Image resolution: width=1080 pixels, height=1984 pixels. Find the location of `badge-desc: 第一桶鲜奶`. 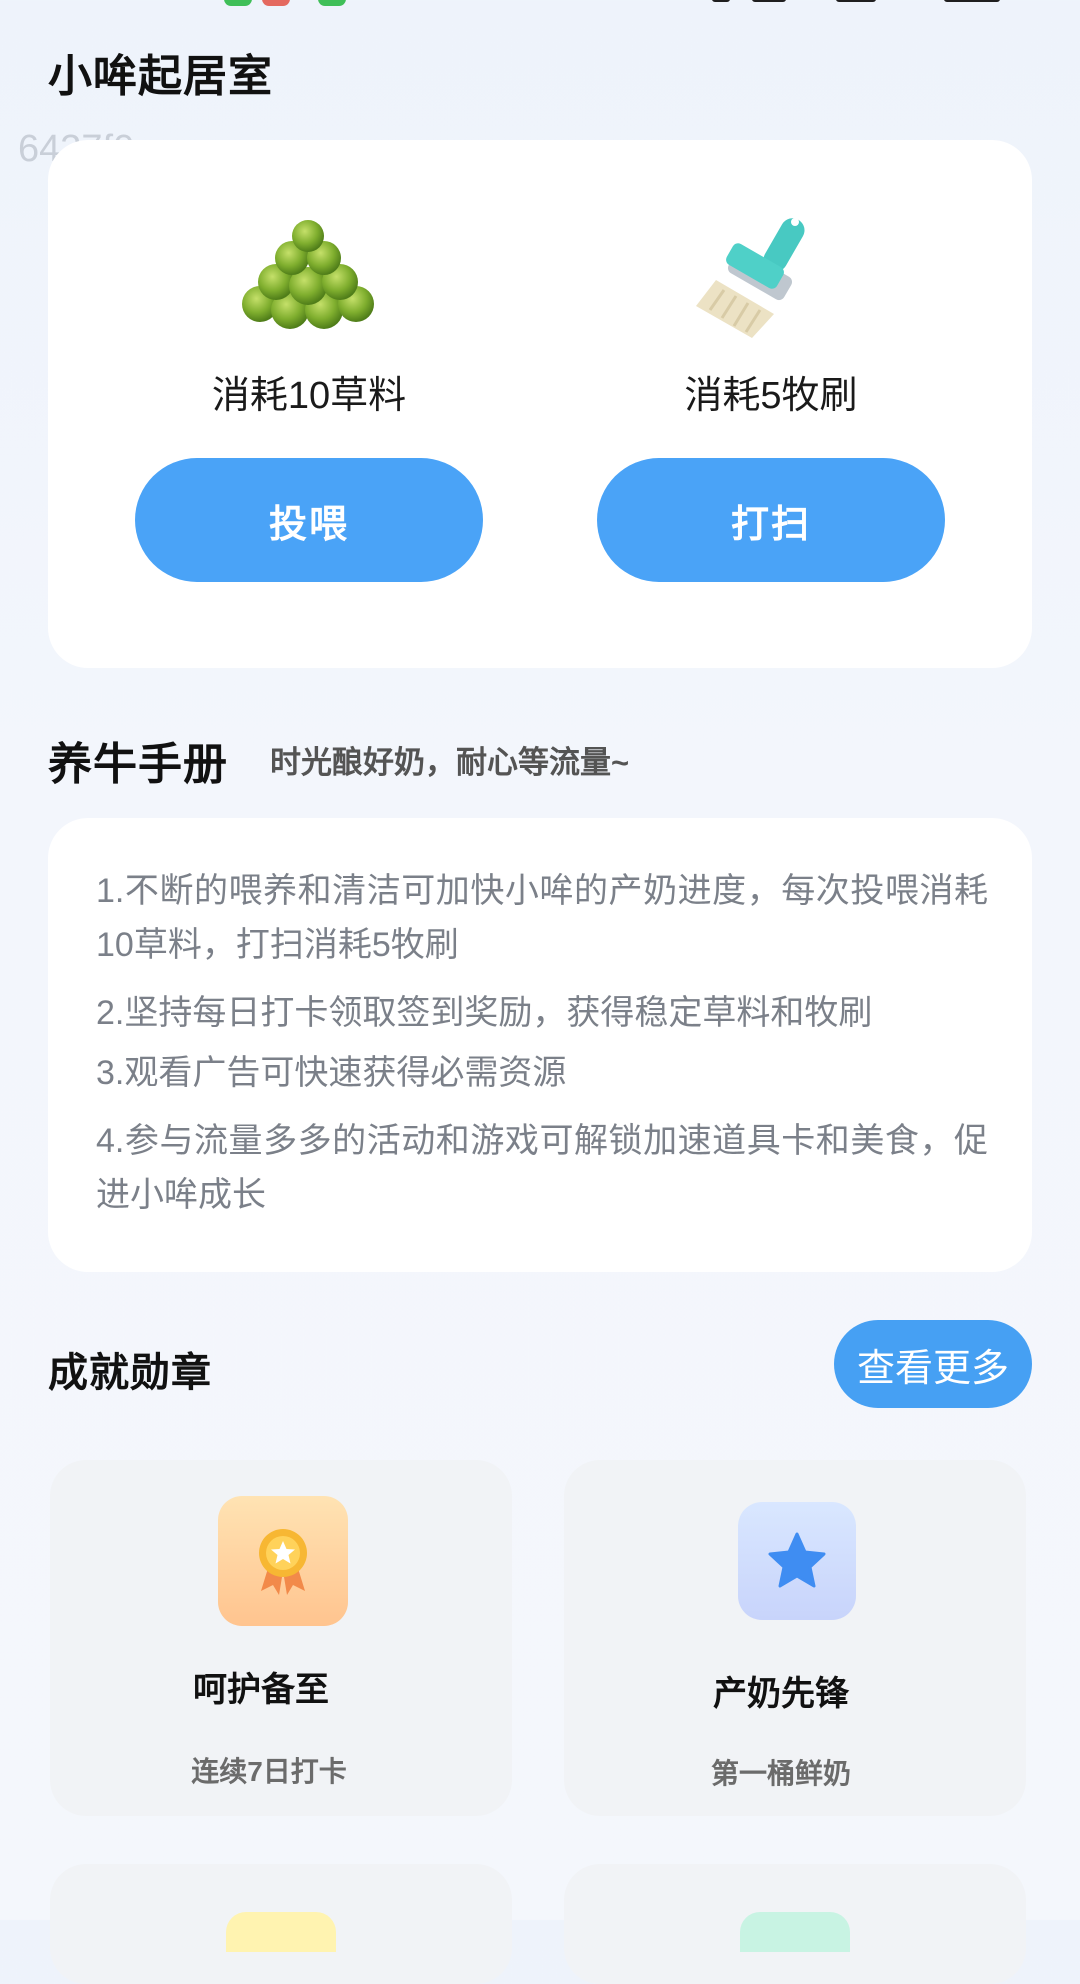

badge-desc: 第一桶鲜奶 is located at coordinates (780, 1773).